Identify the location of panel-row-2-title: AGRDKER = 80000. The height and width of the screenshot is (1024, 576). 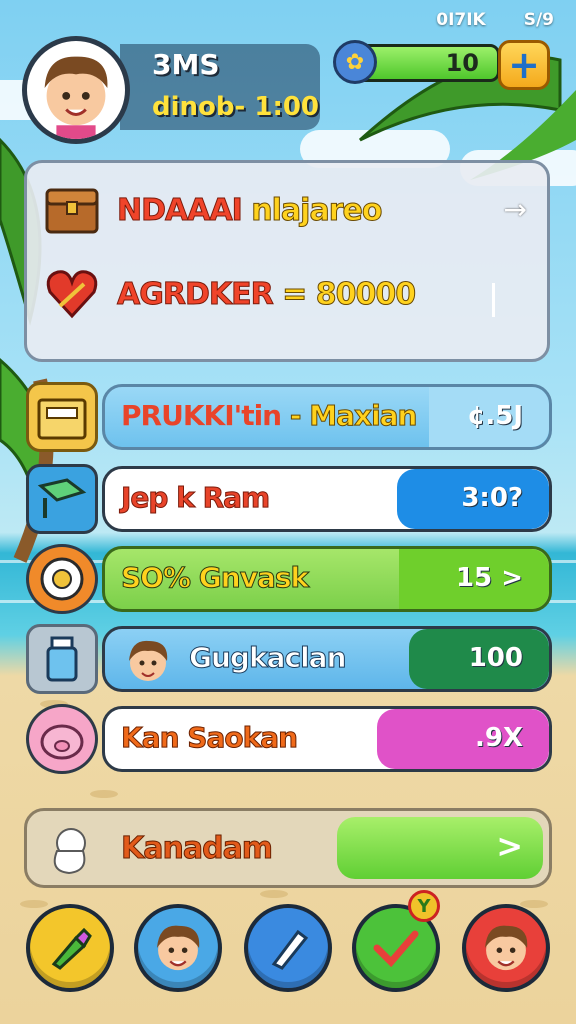
(266, 294).